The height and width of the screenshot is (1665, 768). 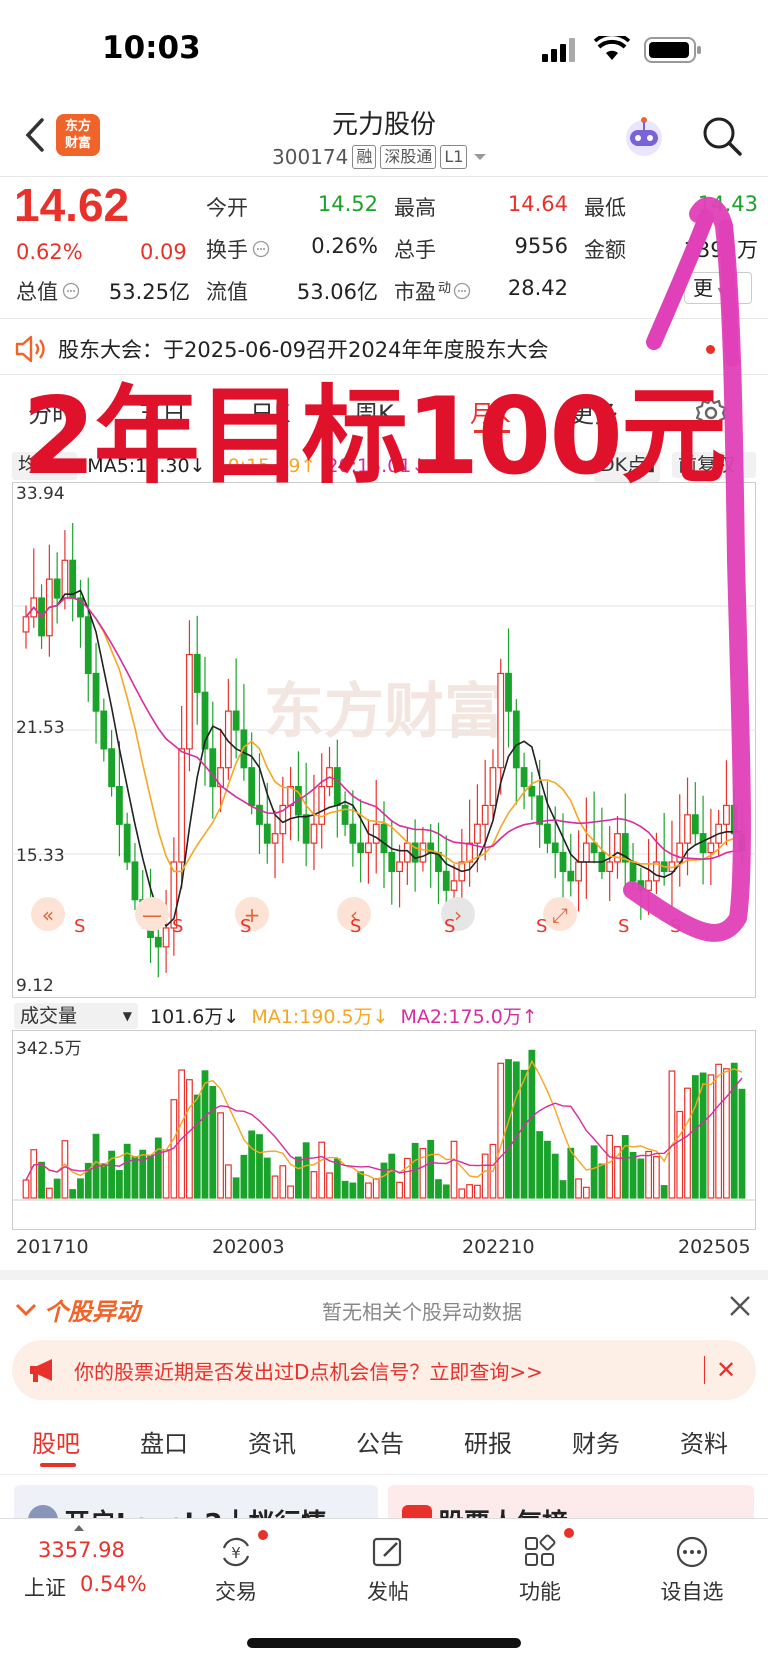 I want to click on nav-post: 发帖, so click(x=388, y=1570).